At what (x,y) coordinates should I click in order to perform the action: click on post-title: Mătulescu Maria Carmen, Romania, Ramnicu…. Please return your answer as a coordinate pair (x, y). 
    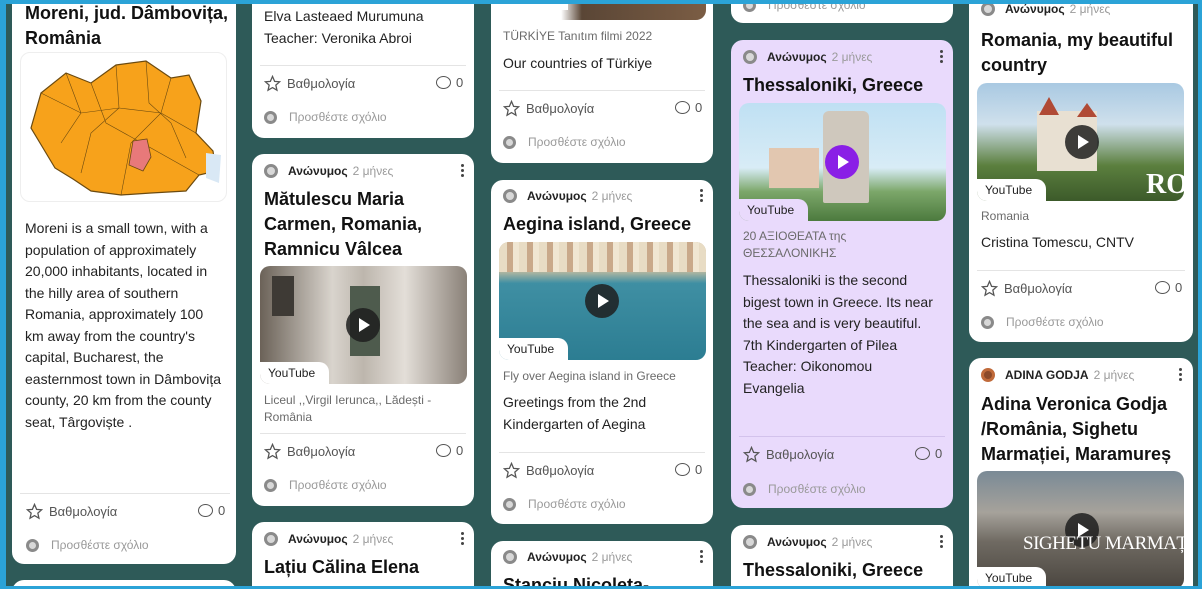
    Looking at the image, I should click on (343, 224).